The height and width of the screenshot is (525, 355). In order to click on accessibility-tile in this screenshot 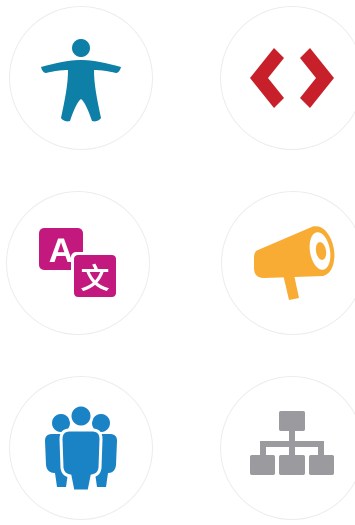, I will do `click(81, 78)`.